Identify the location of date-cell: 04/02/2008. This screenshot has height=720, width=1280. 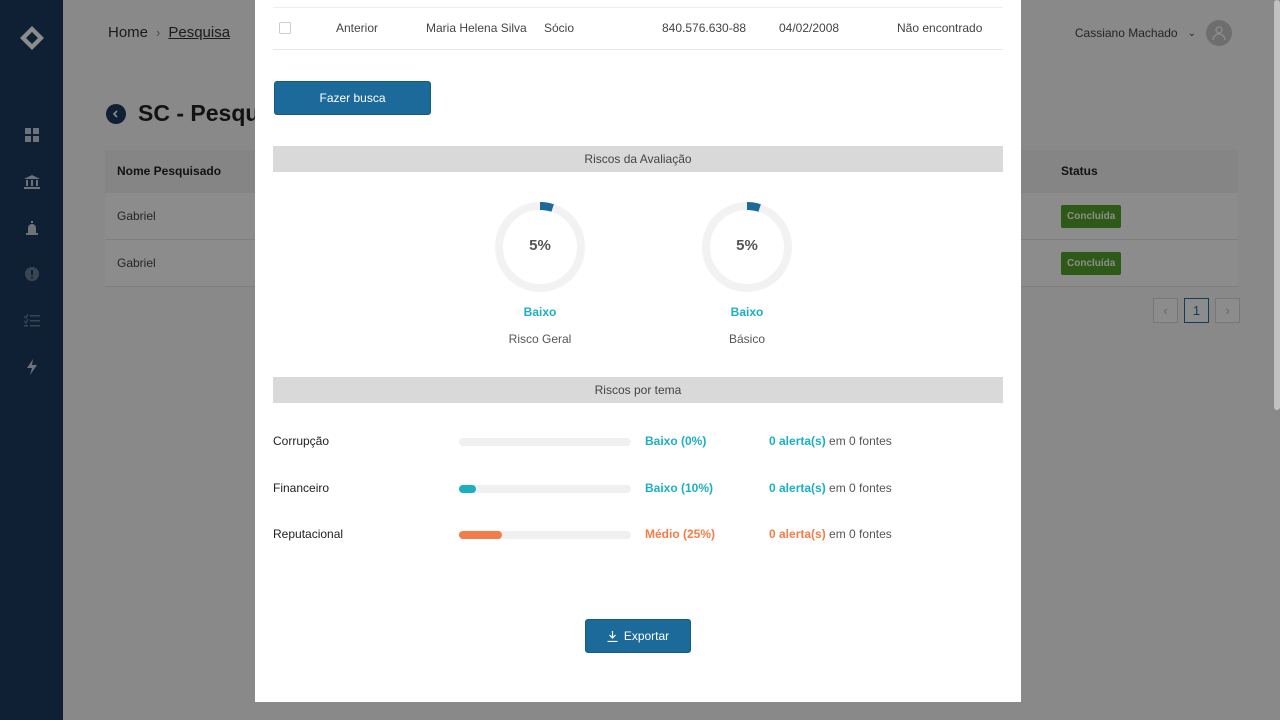
(809, 28).